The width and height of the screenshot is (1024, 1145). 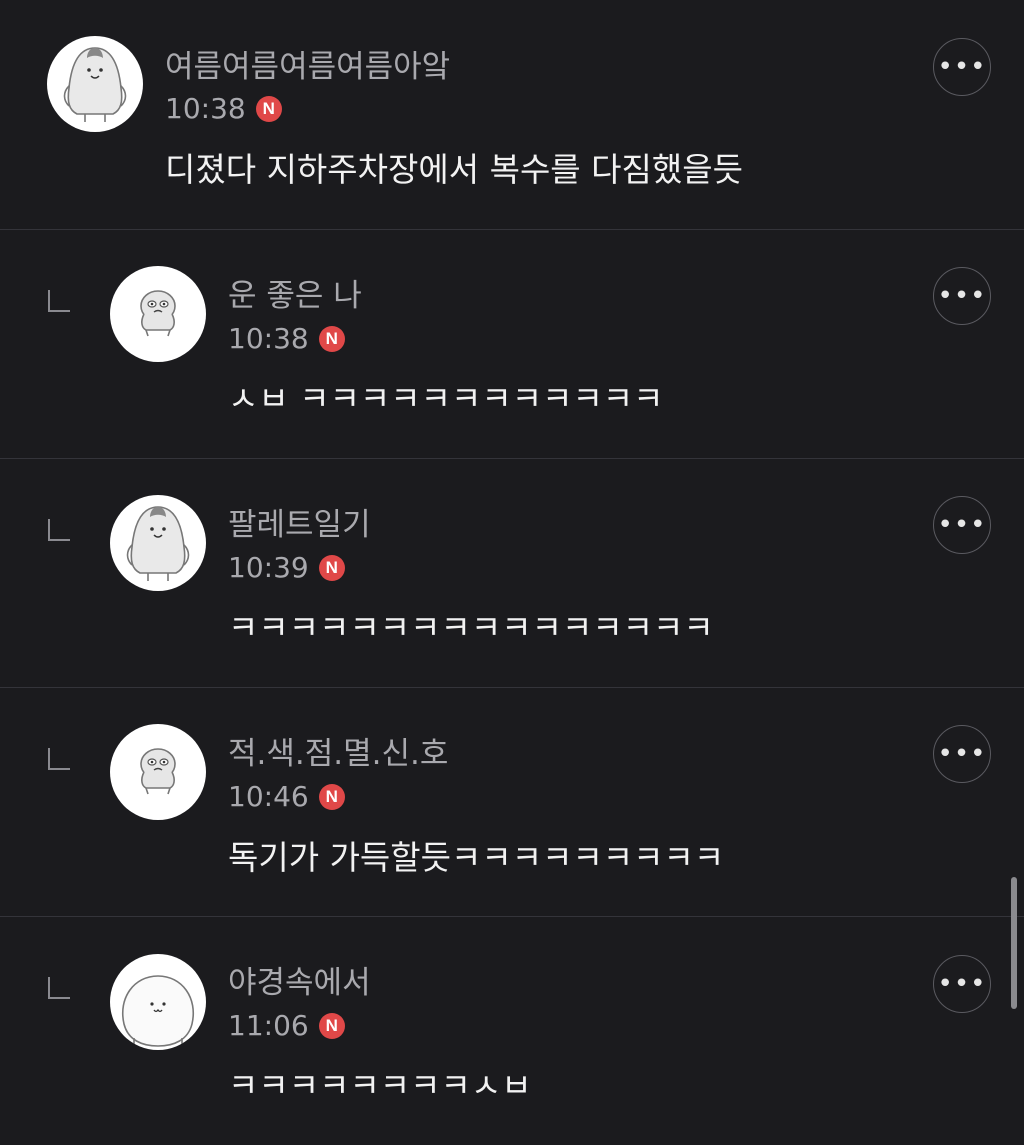 What do you see at coordinates (268, 1025) in the screenshot?
I see `comment-time: 11:06` at bounding box center [268, 1025].